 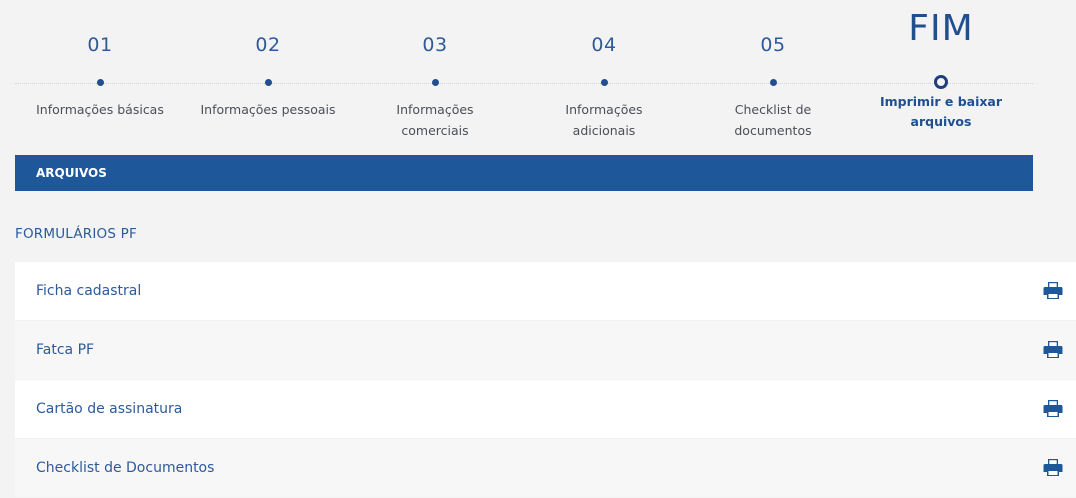 What do you see at coordinates (125, 468) in the screenshot?
I see `file-name: Checklist de Documentos` at bounding box center [125, 468].